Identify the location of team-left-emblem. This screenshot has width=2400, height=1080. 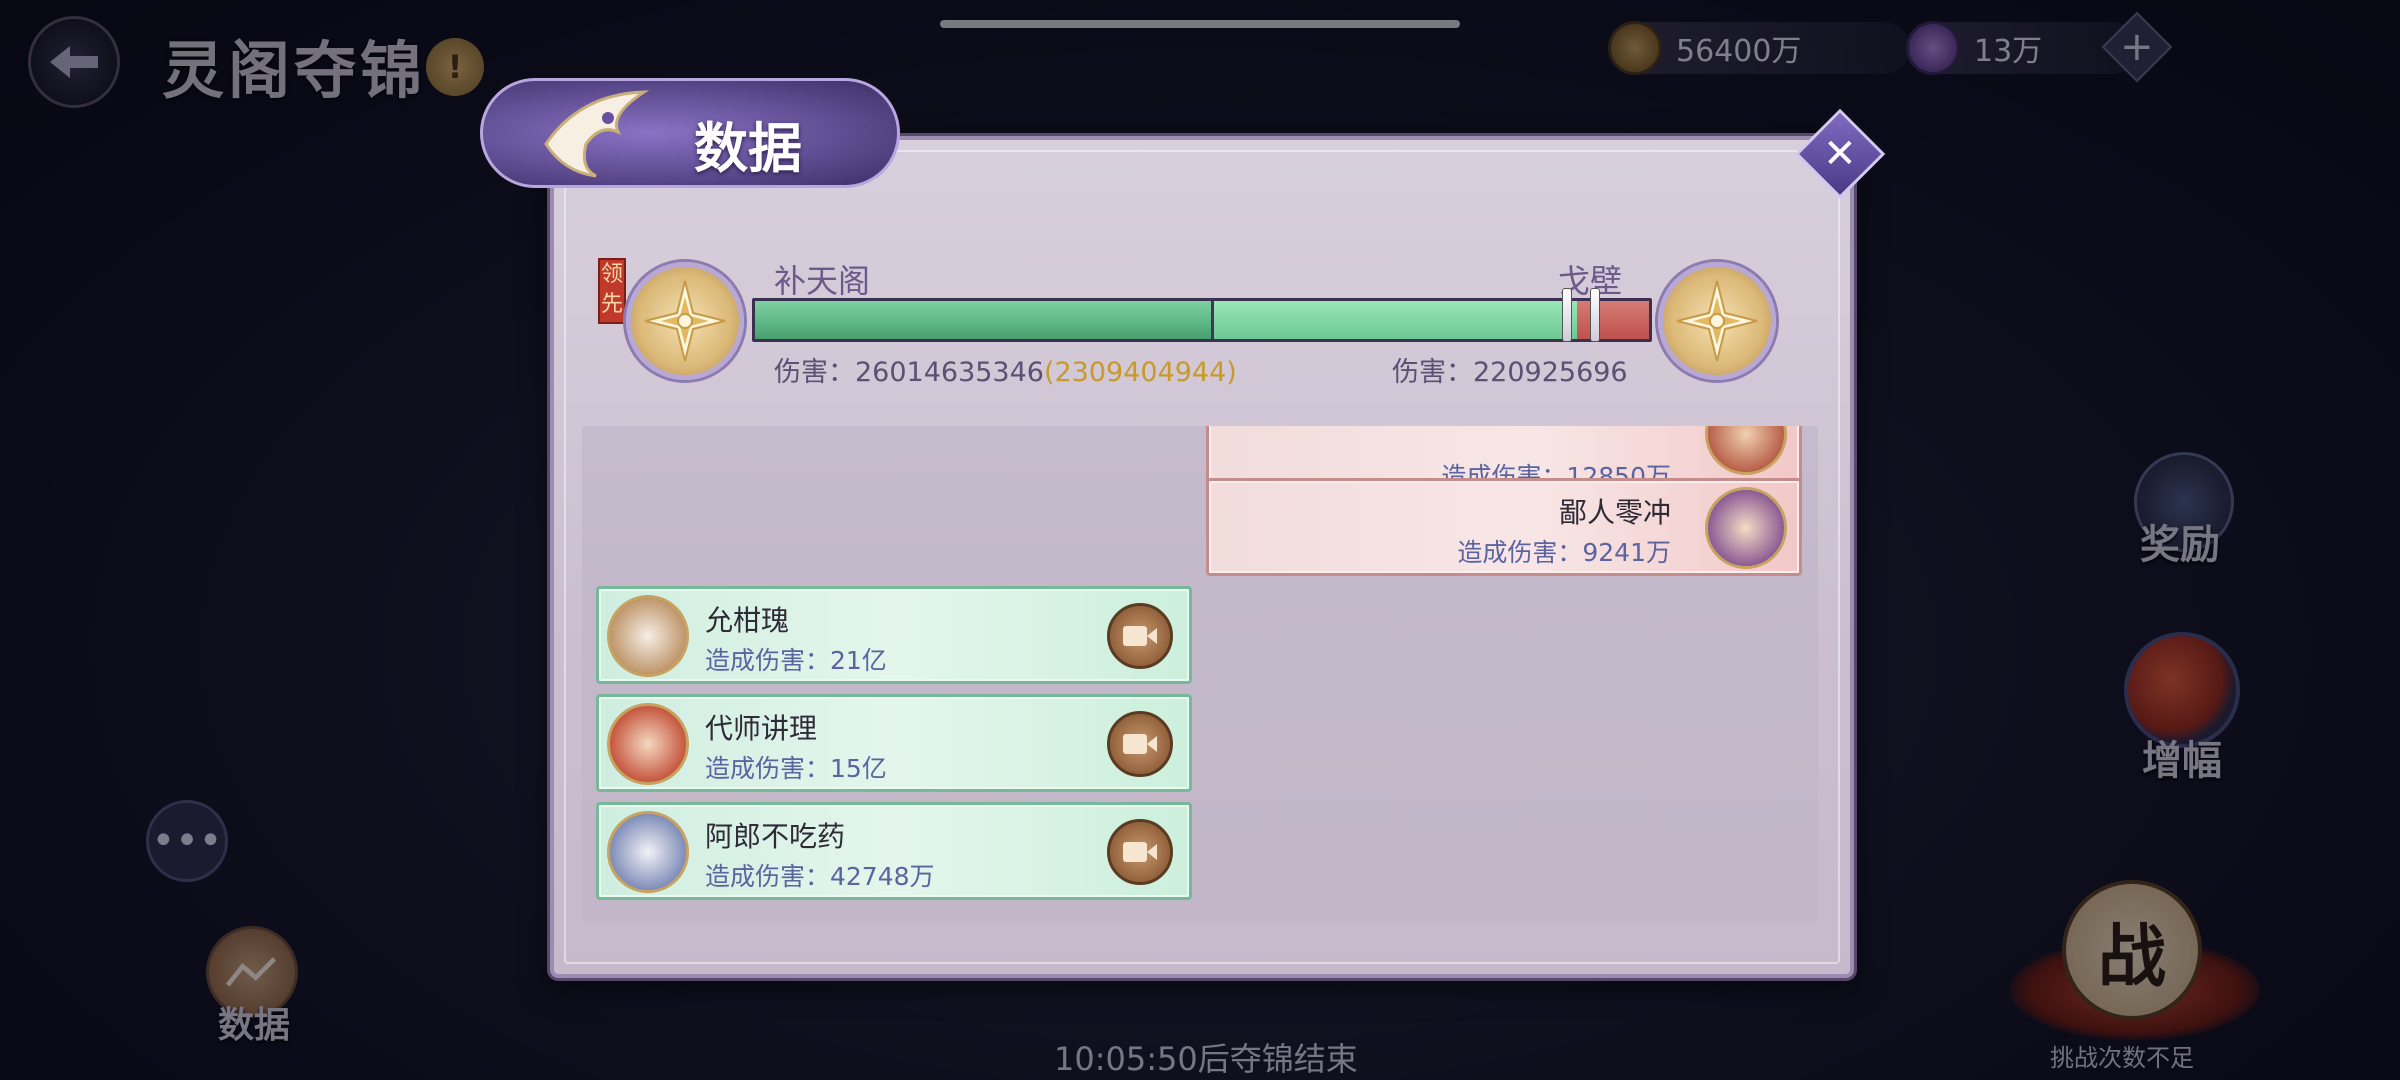
(685, 321).